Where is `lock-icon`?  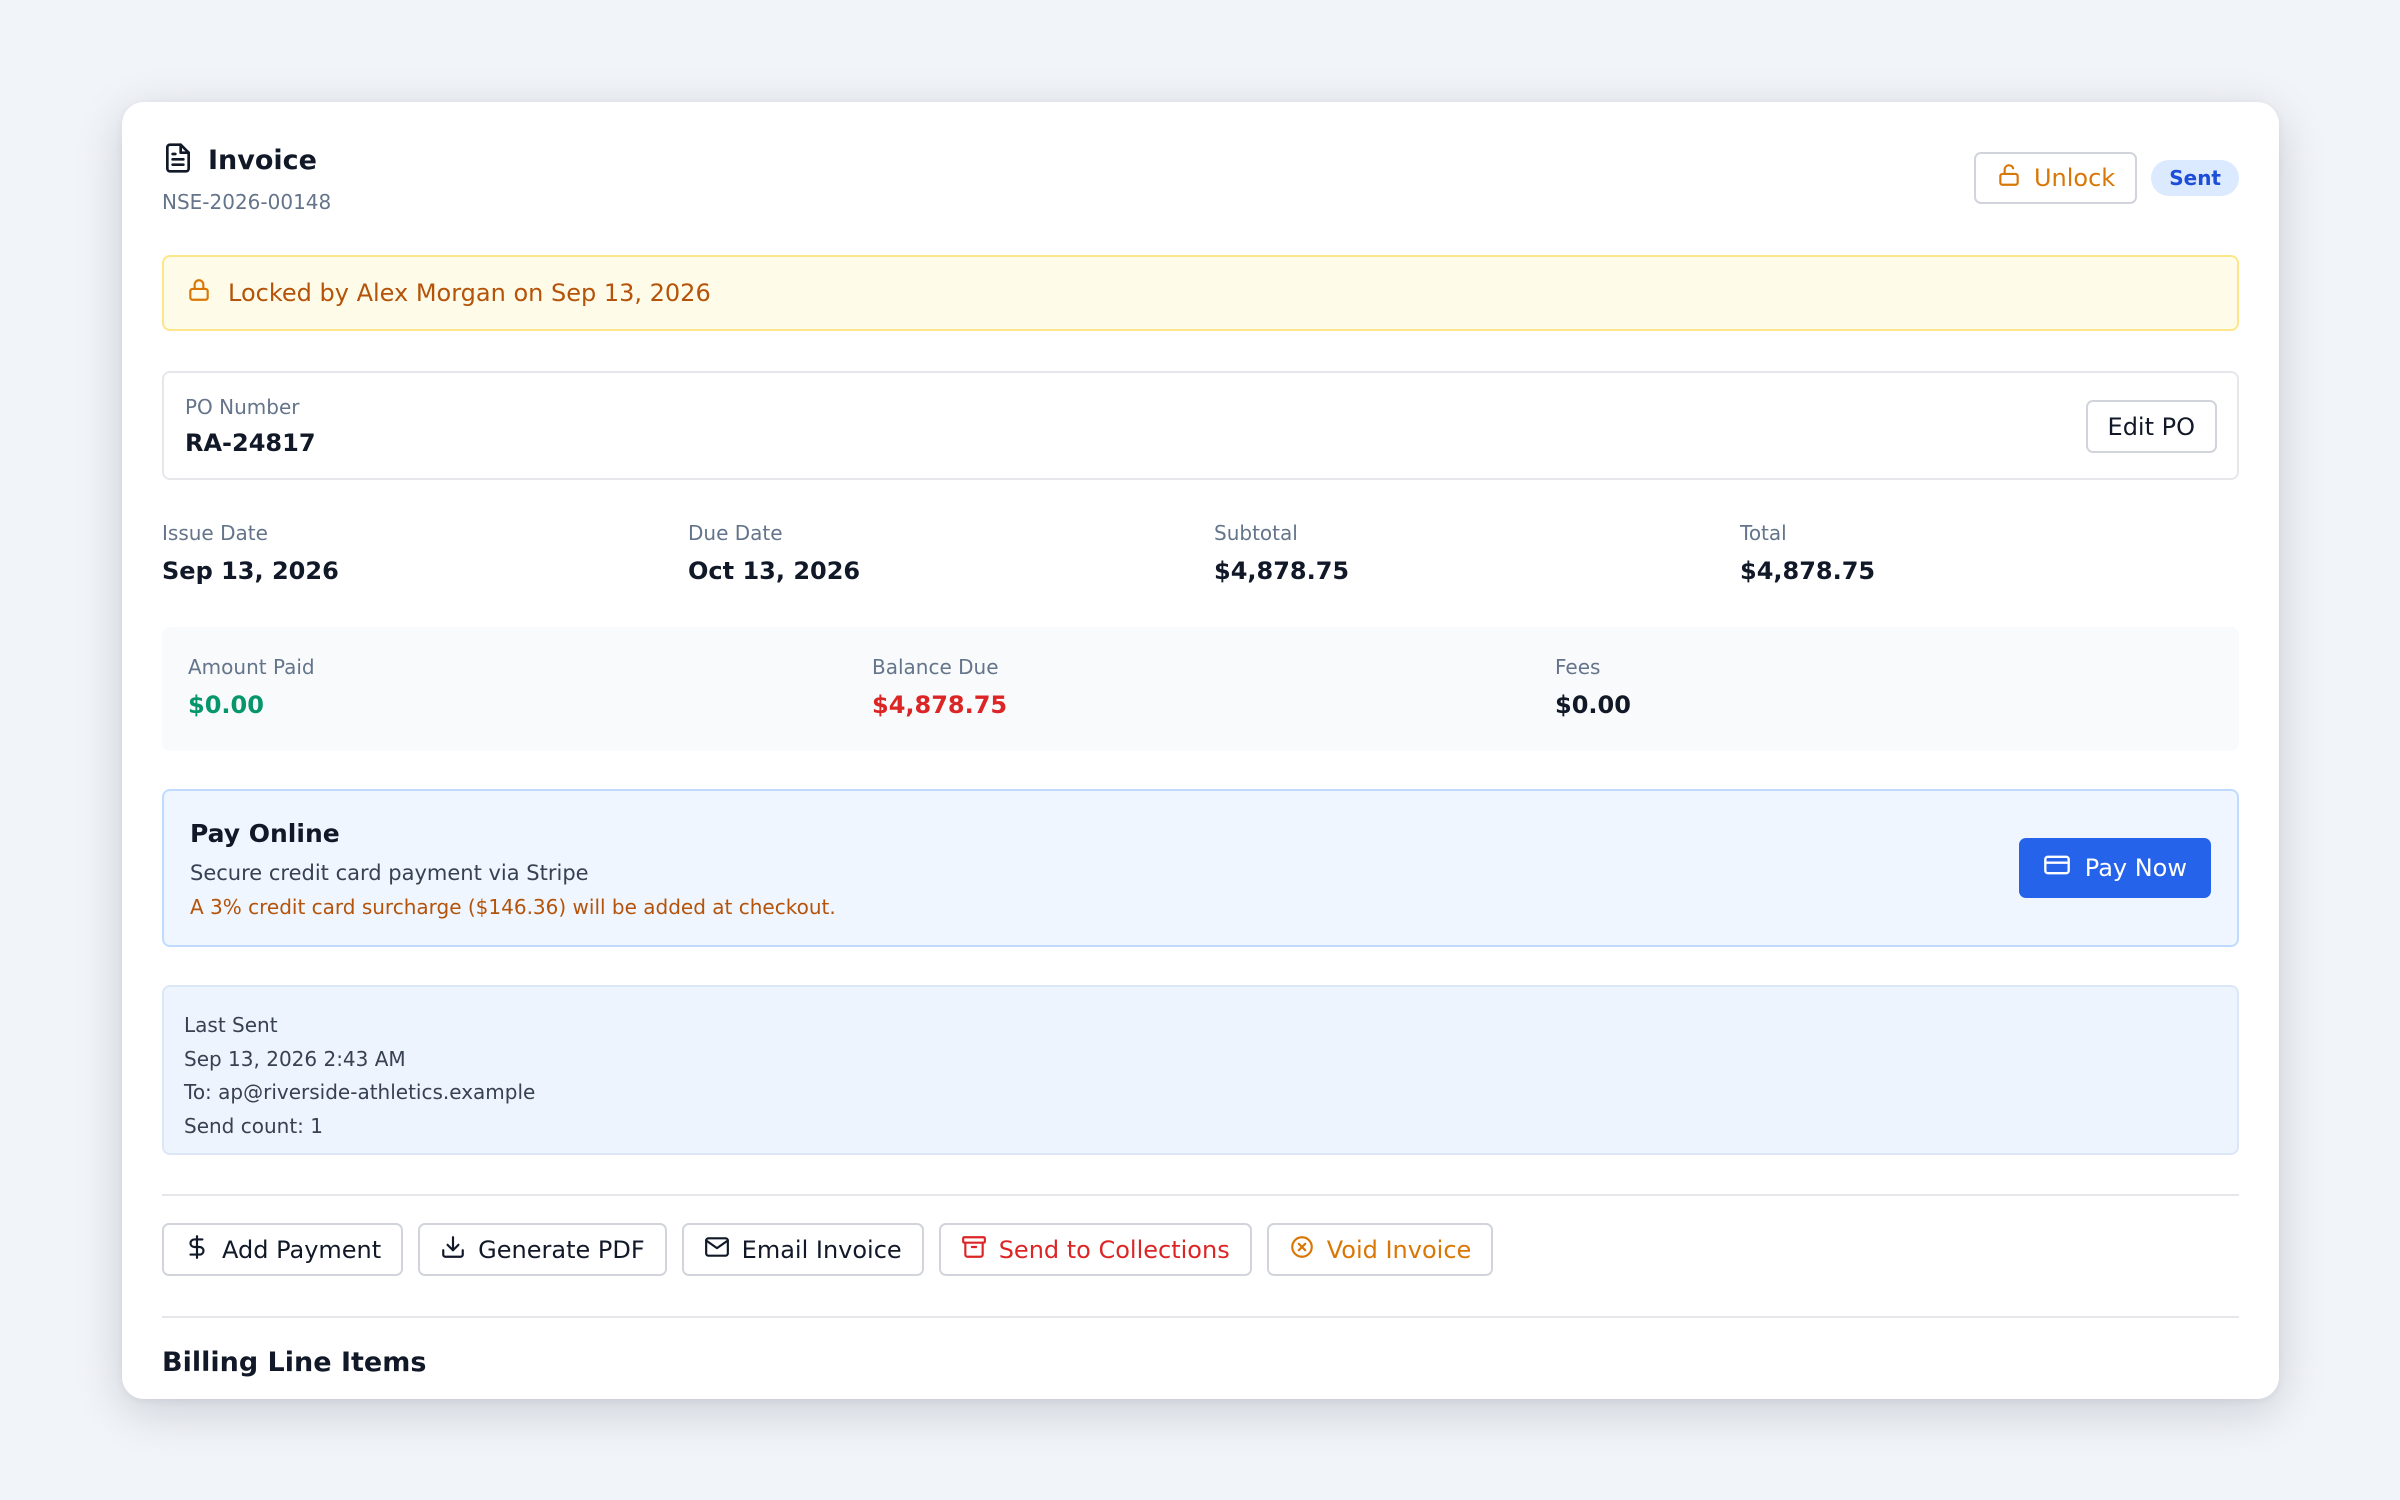
lock-icon is located at coordinates (199, 293).